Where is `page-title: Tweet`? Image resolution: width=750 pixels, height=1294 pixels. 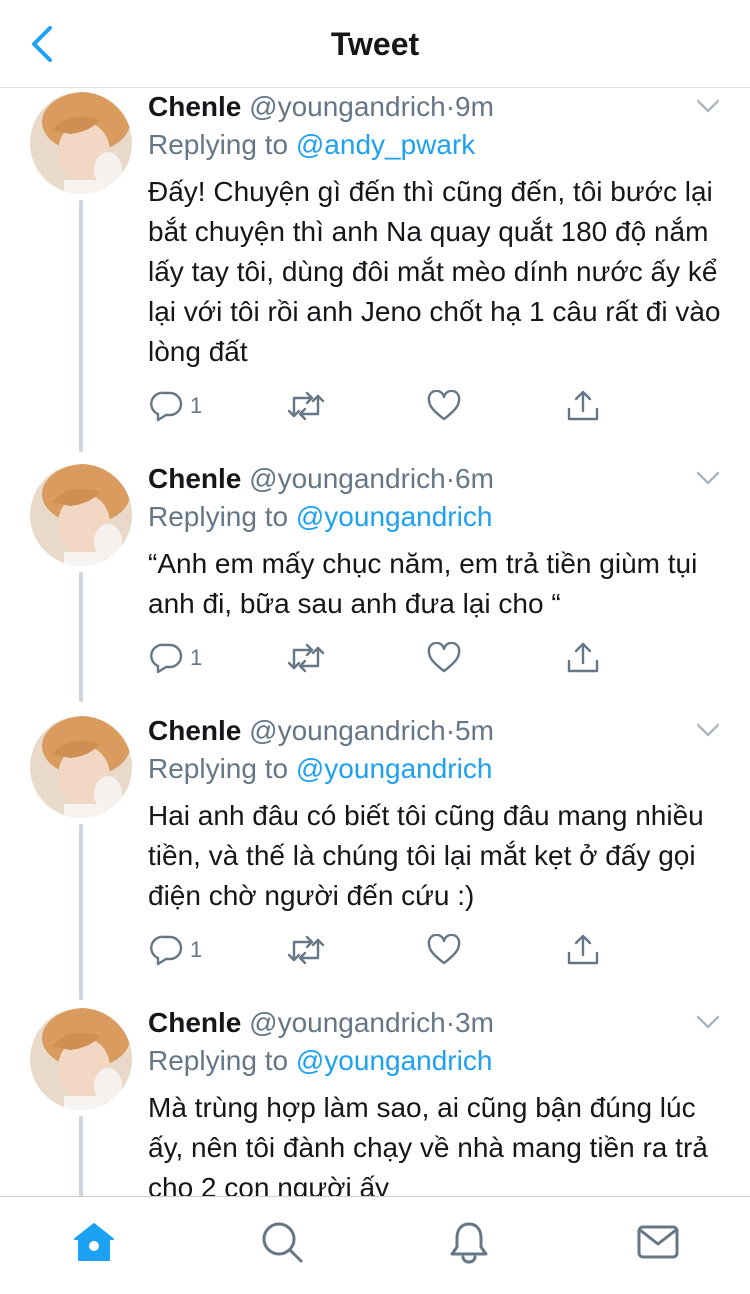 page-title: Tweet is located at coordinates (375, 44).